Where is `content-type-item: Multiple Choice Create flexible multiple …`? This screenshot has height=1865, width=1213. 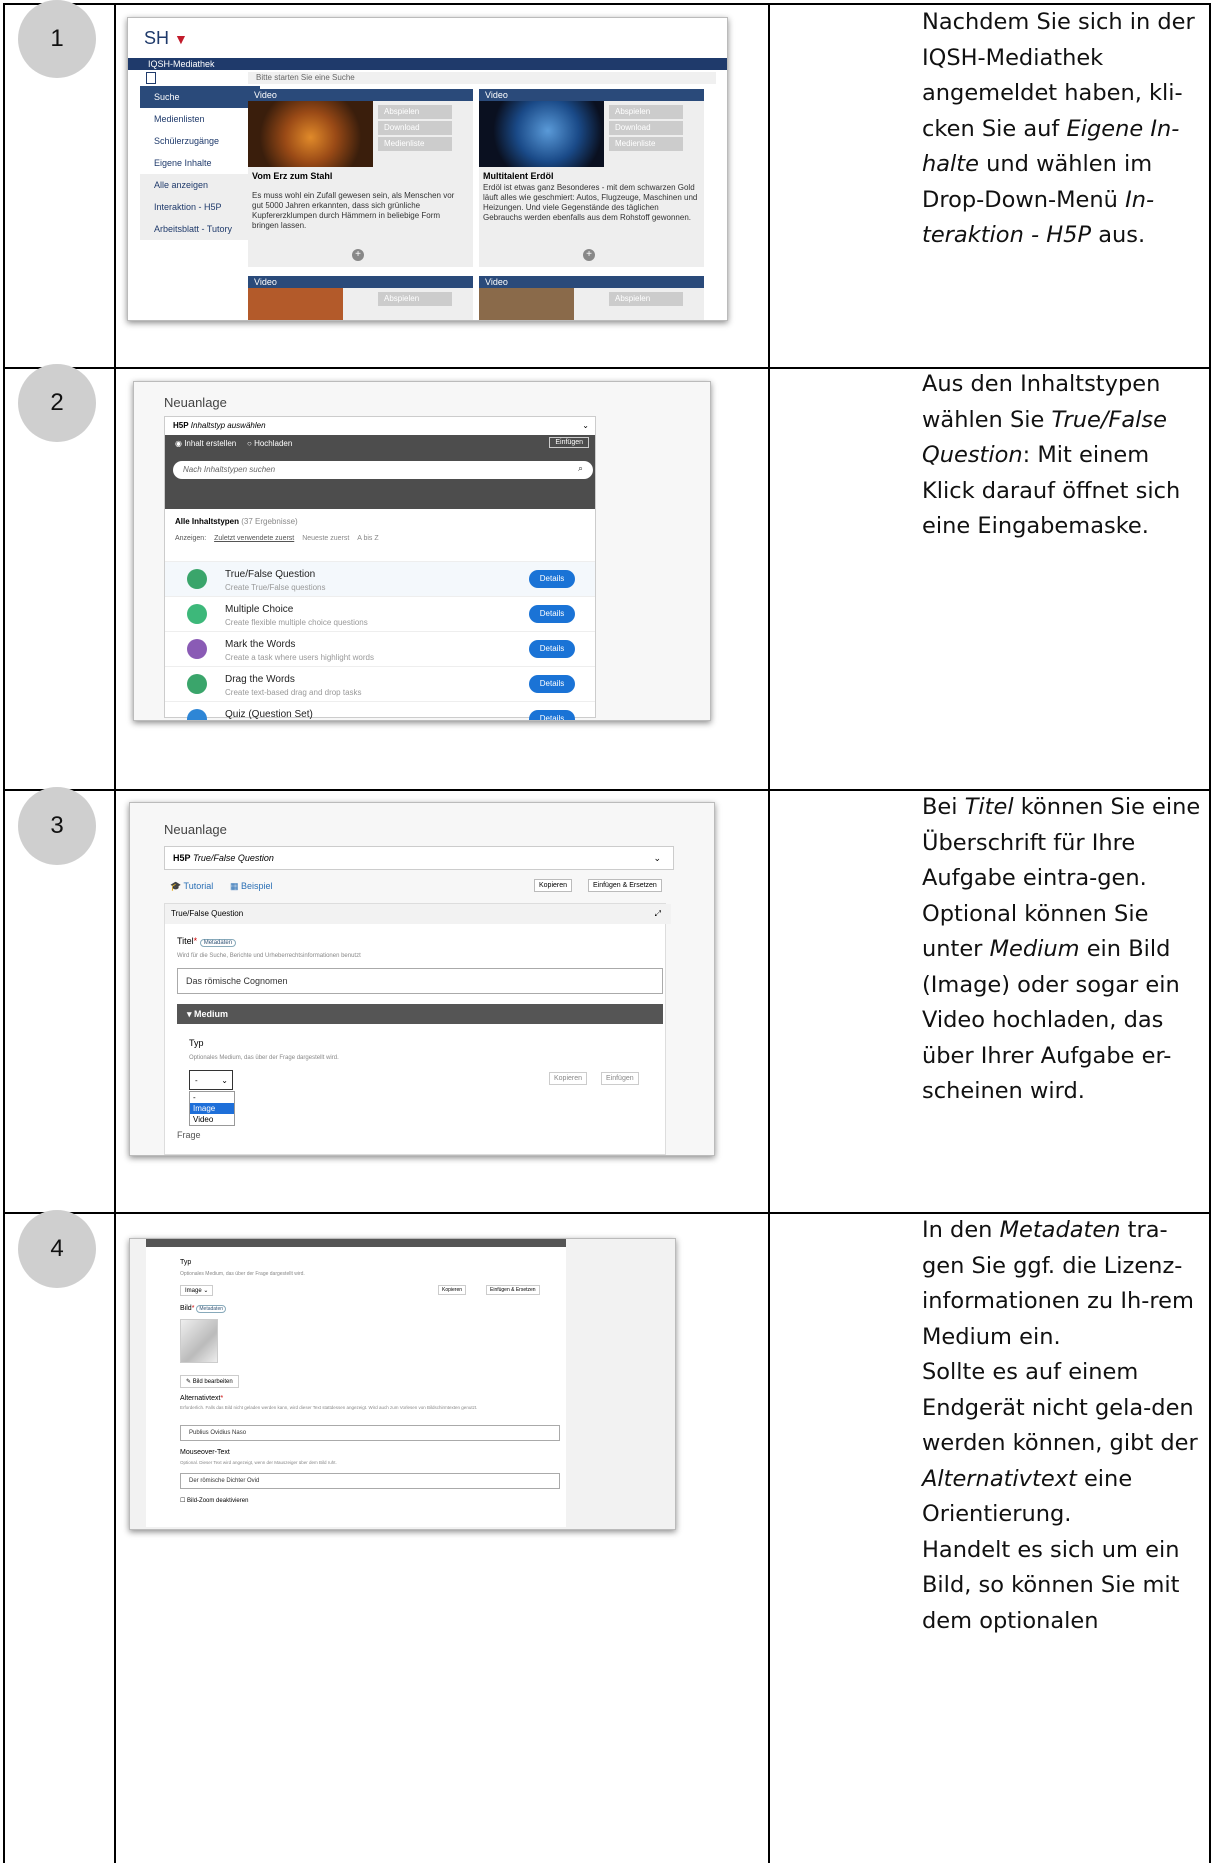 content-type-item: Multiple Choice Create flexible multiple … is located at coordinates (380, 613).